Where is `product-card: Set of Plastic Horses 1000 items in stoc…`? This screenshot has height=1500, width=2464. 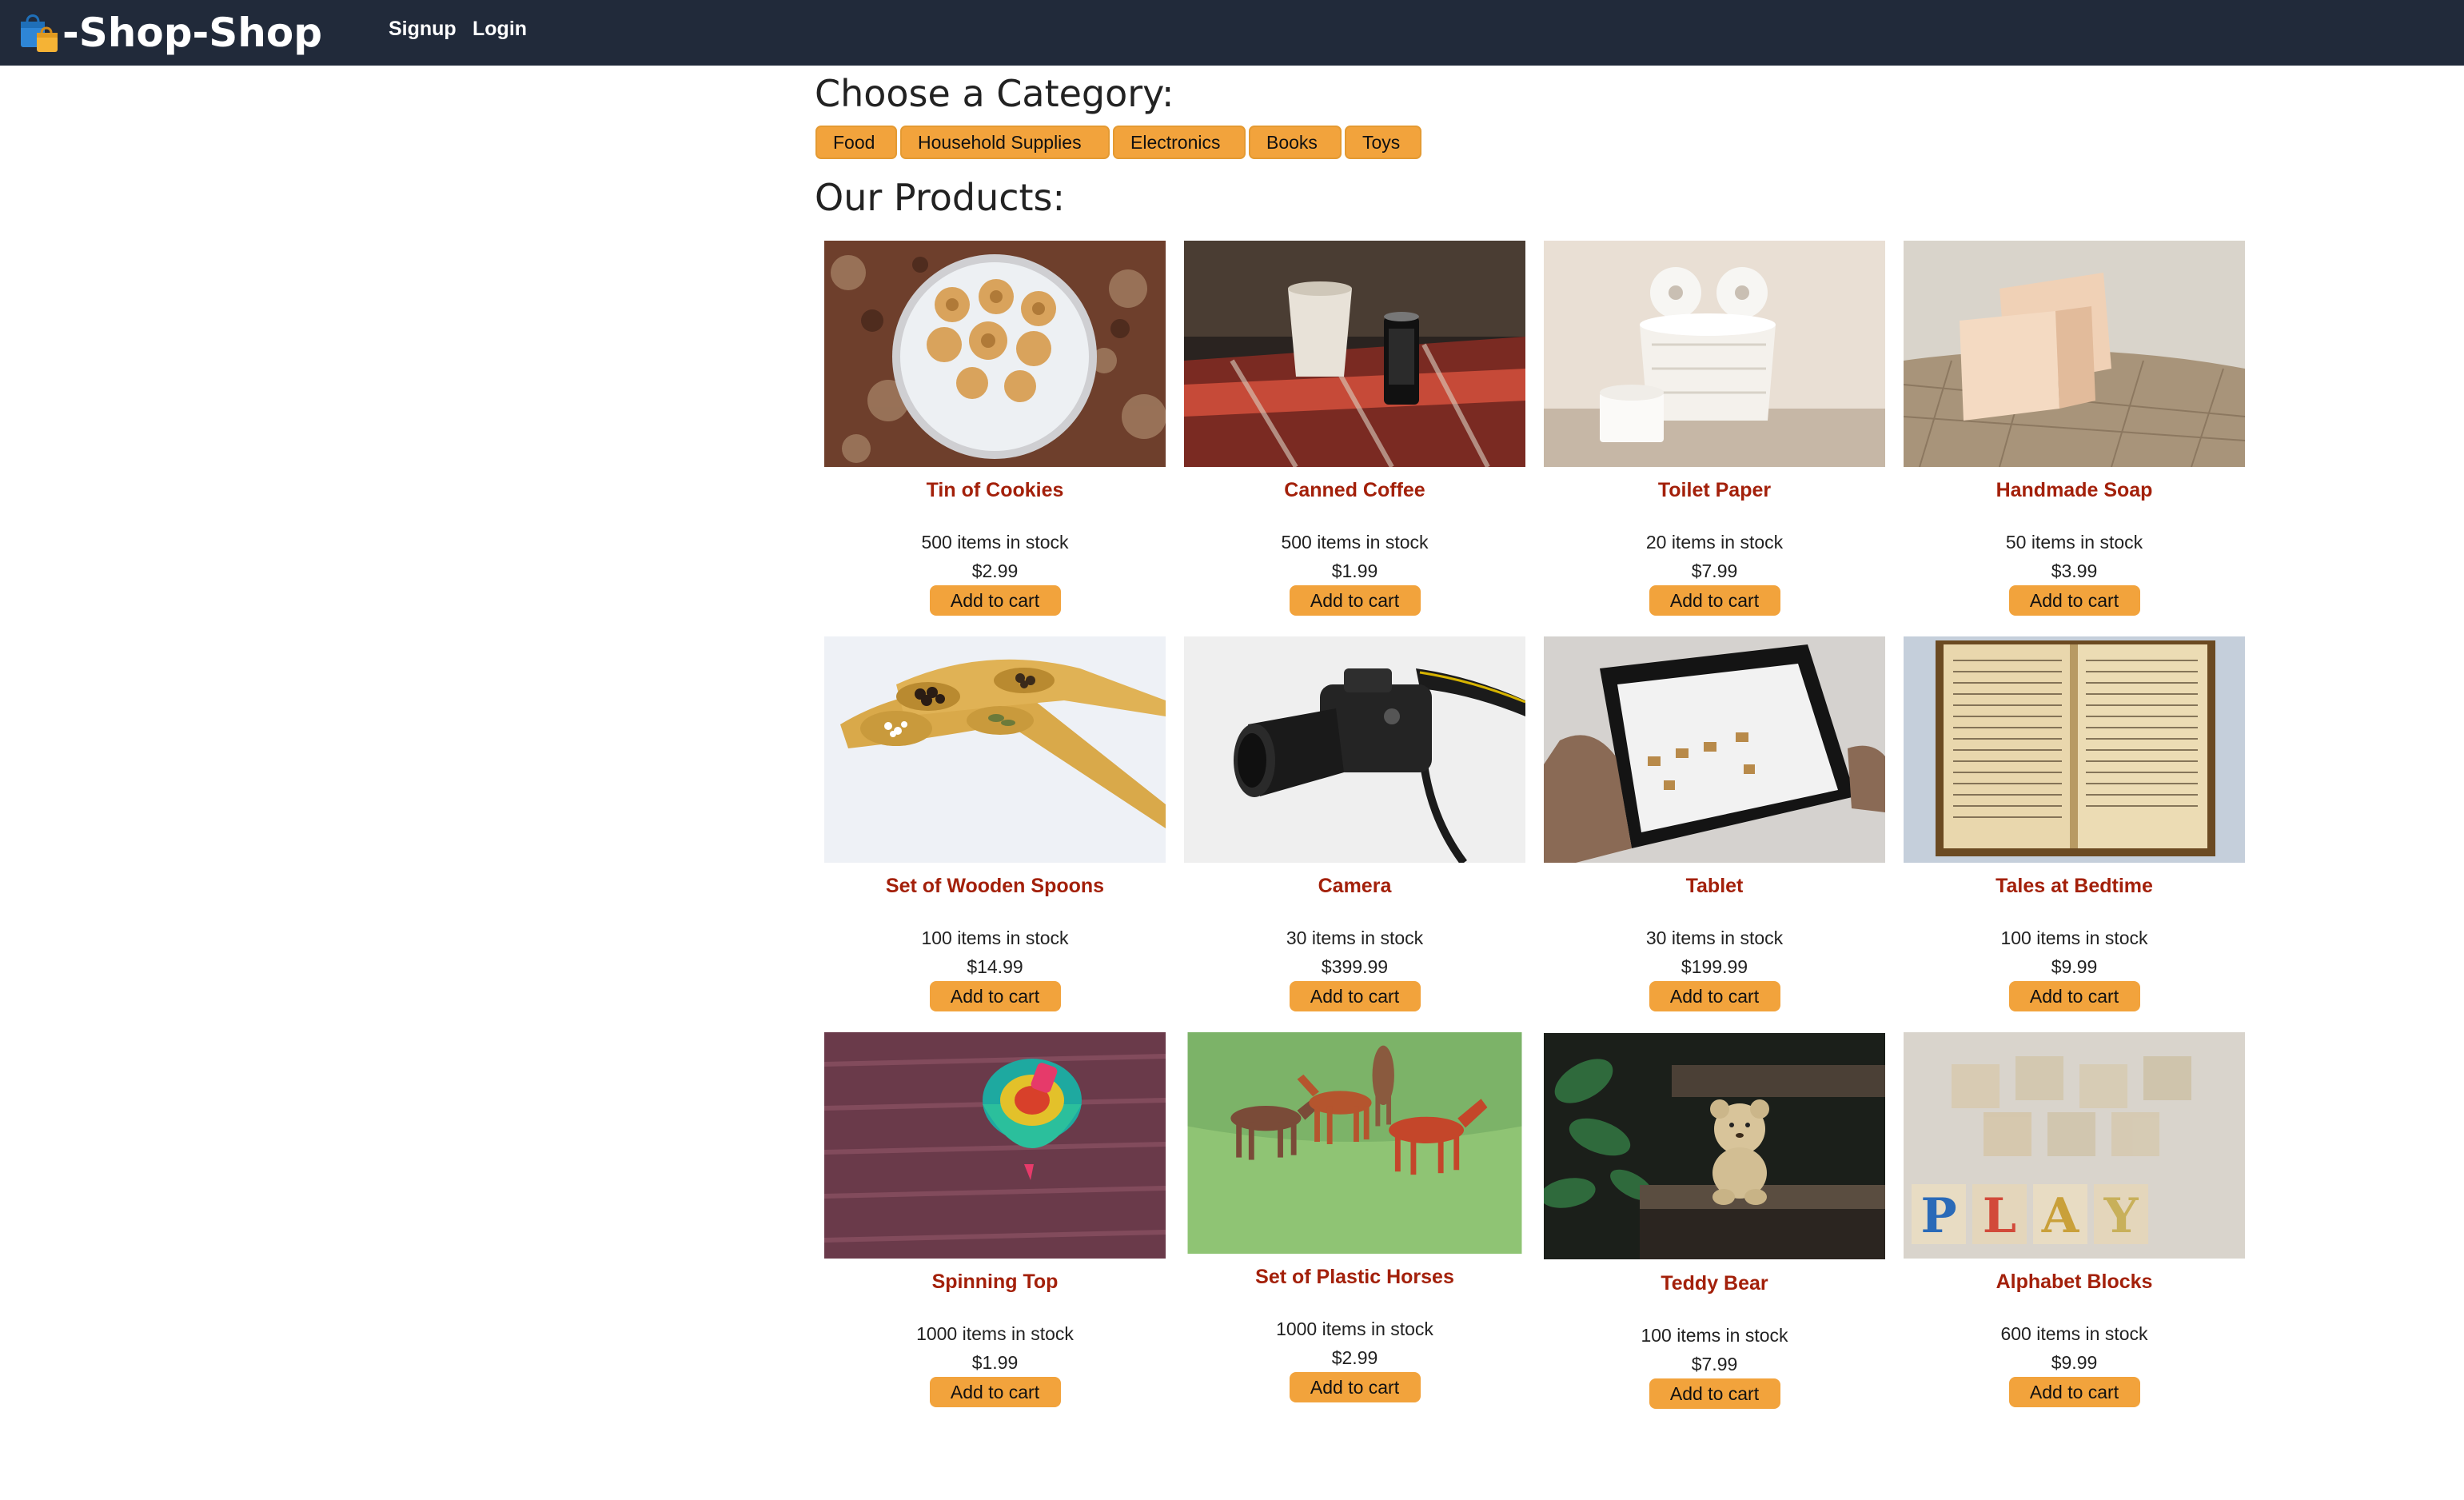 product-card: Set of Plastic Horses 1000 items in stoc… is located at coordinates (1354, 1217).